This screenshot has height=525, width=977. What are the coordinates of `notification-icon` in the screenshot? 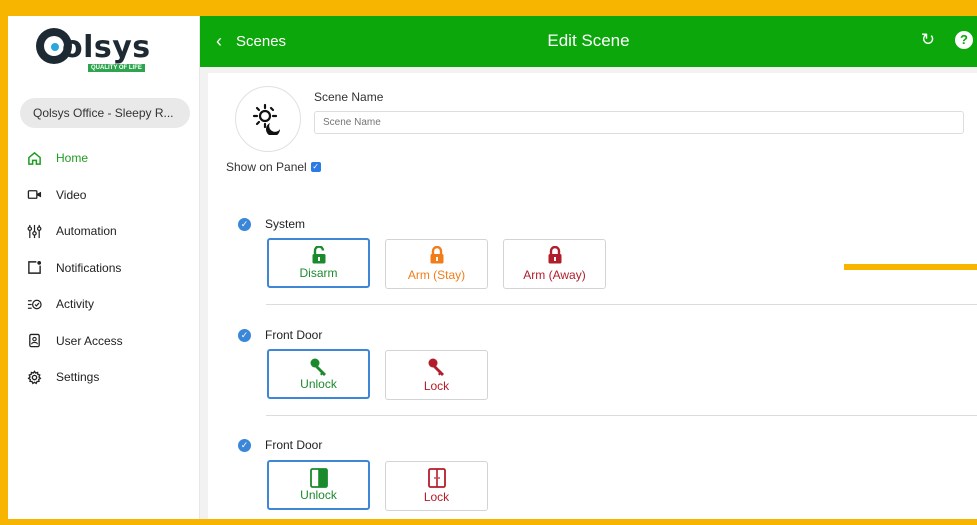 It's located at (34, 268).